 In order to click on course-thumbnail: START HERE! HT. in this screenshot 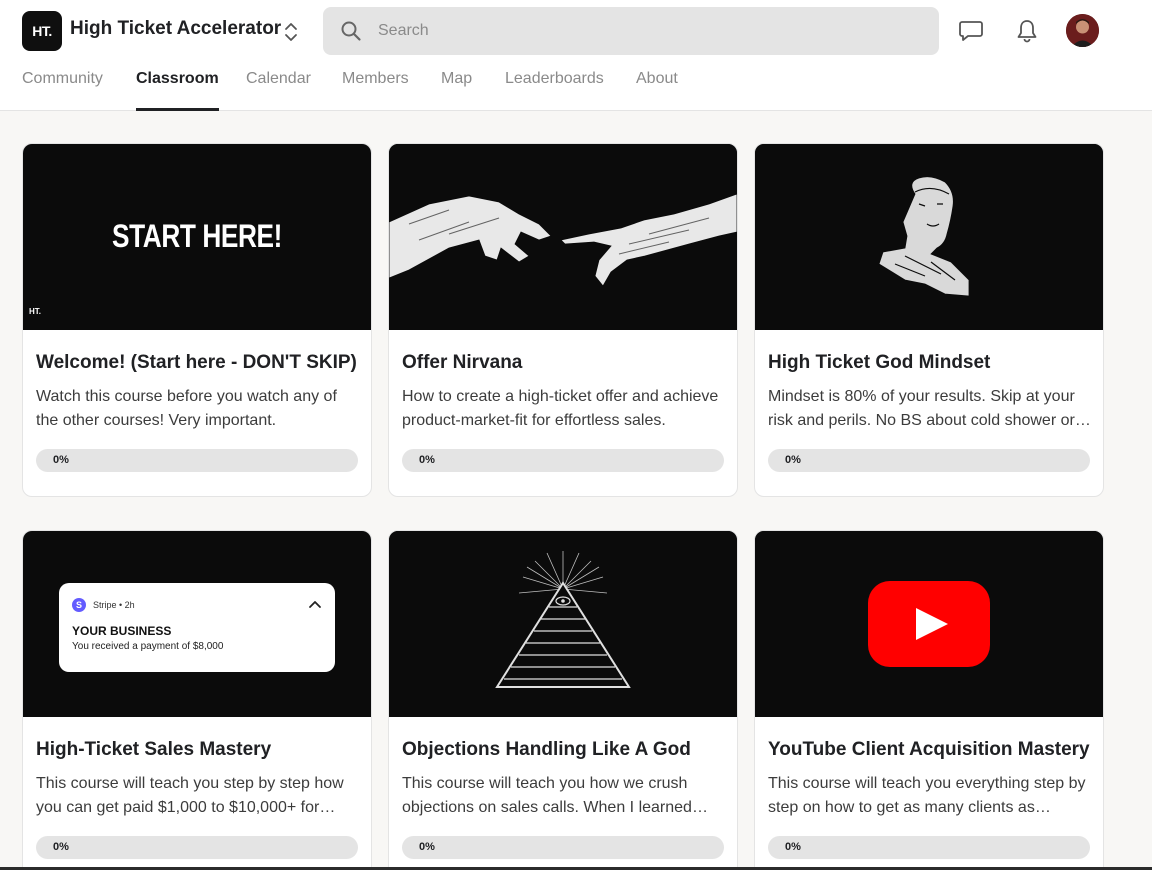, I will do `click(197, 237)`.